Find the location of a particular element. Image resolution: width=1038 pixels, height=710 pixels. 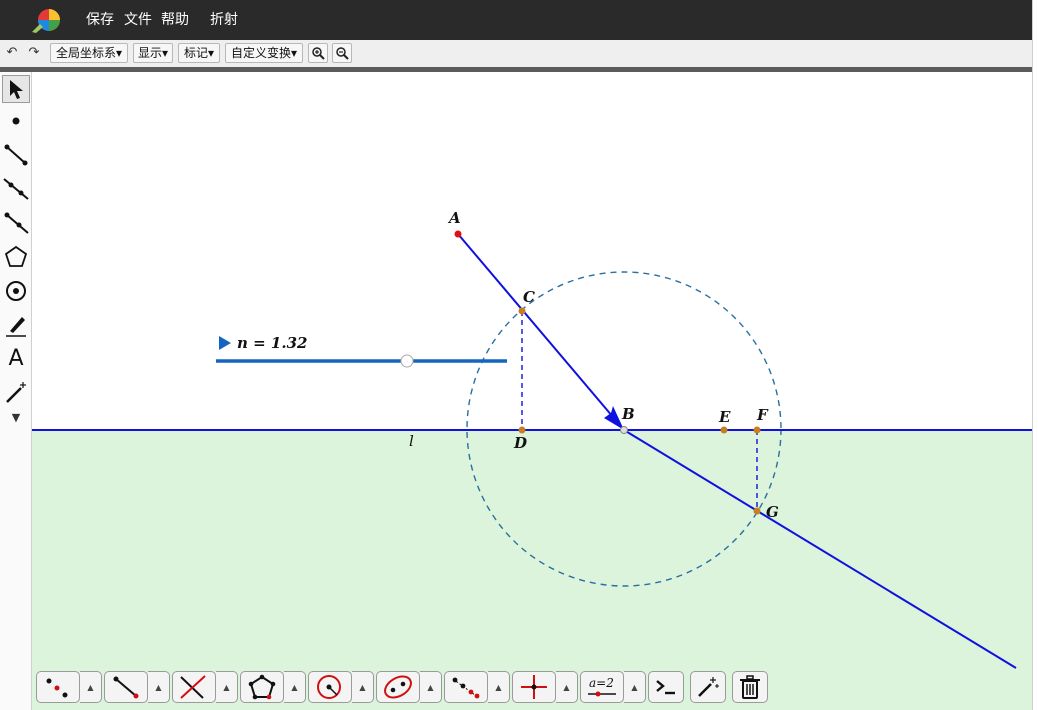

label-c: C is located at coordinates (529, 297).